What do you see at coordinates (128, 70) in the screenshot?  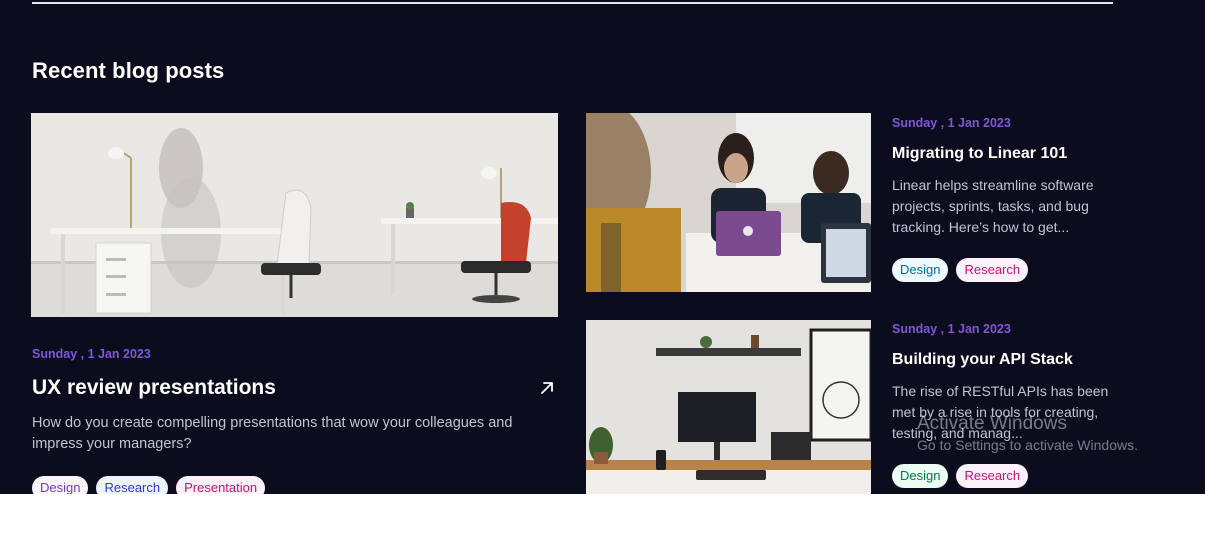 I see `section-title: Recent blog posts` at bounding box center [128, 70].